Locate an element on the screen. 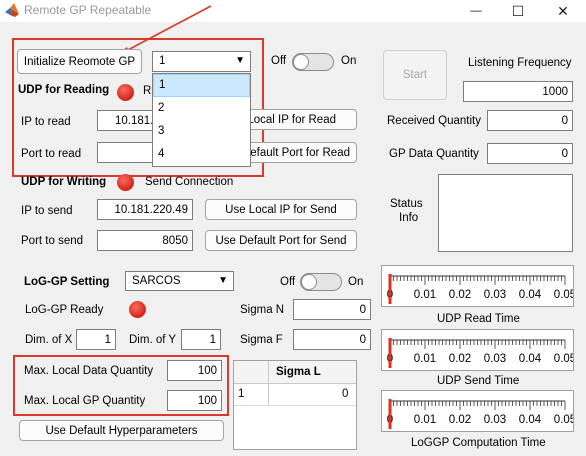 This screenshot has width=586, height=456. loggp-switch-off-label: Off is located at coordinates (288, 282).